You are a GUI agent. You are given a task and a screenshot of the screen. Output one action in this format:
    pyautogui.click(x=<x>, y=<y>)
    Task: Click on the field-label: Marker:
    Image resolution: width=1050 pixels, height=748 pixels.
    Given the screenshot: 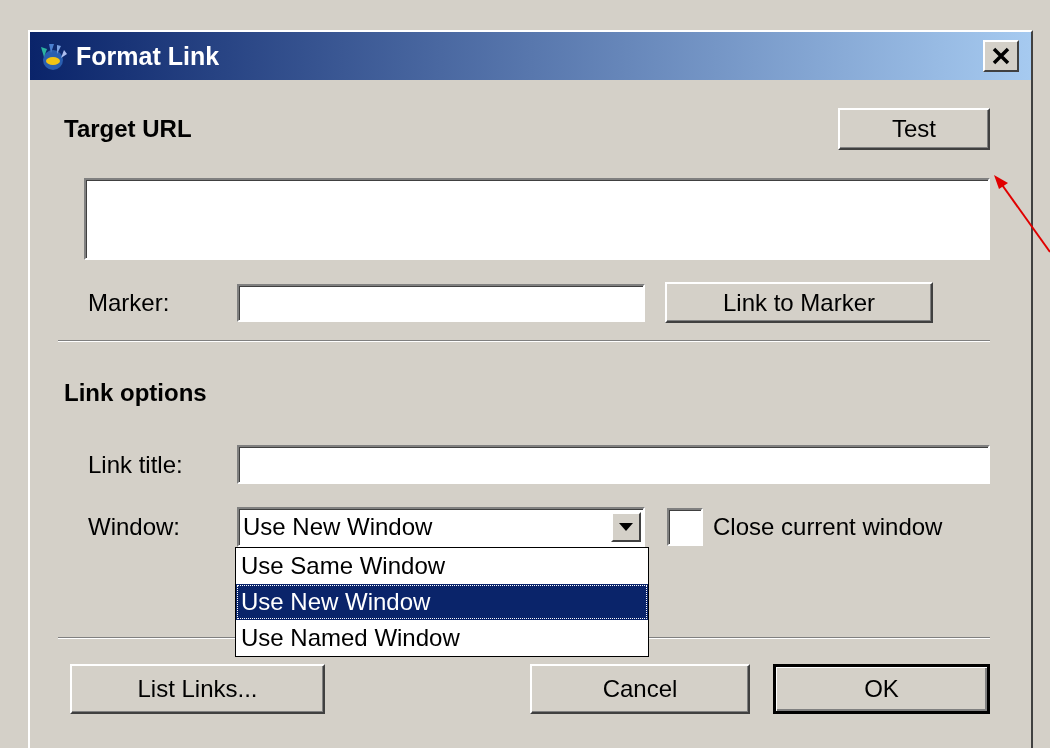 What is the action you would take?
    pyautogui.click(x=129, y=302)
    